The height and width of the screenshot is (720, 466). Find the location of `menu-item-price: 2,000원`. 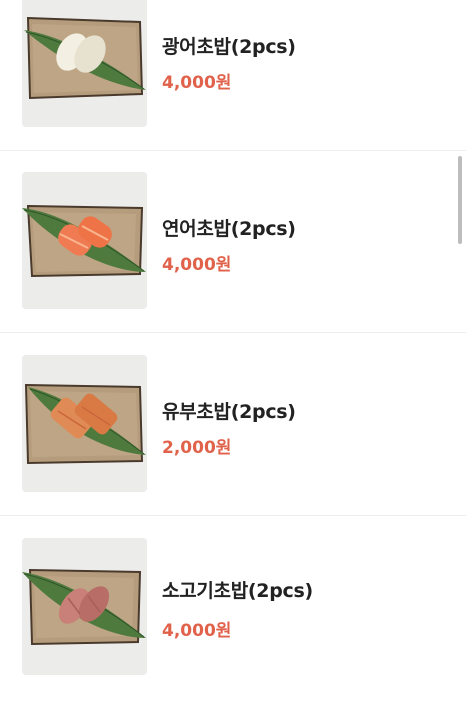

menu-item-price: 2,000원 is located at coordinates (197, 448).